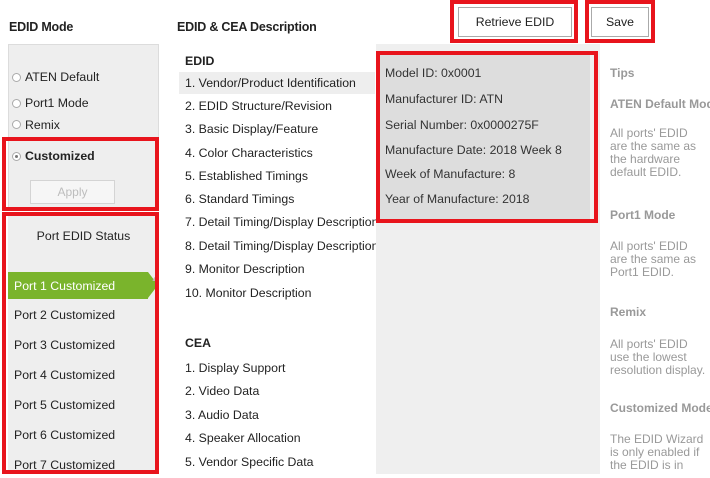  What do you see at coordinates (251, 129) in the screenshot?
I see `edid-item: 3. Basic Display/Feature` at bounding box center [251, 129].